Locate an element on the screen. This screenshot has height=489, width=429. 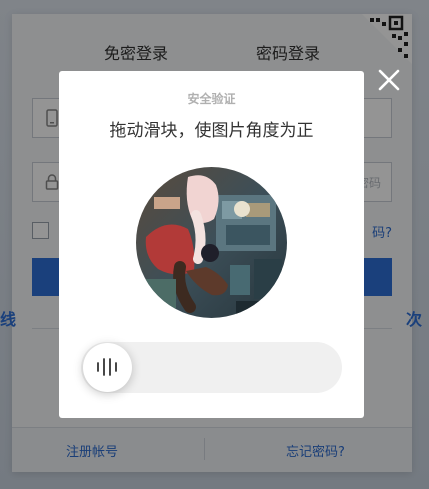
captcha-instruction: 拖动滑块，使图片角度为正 is located at coordinates (211, 131).